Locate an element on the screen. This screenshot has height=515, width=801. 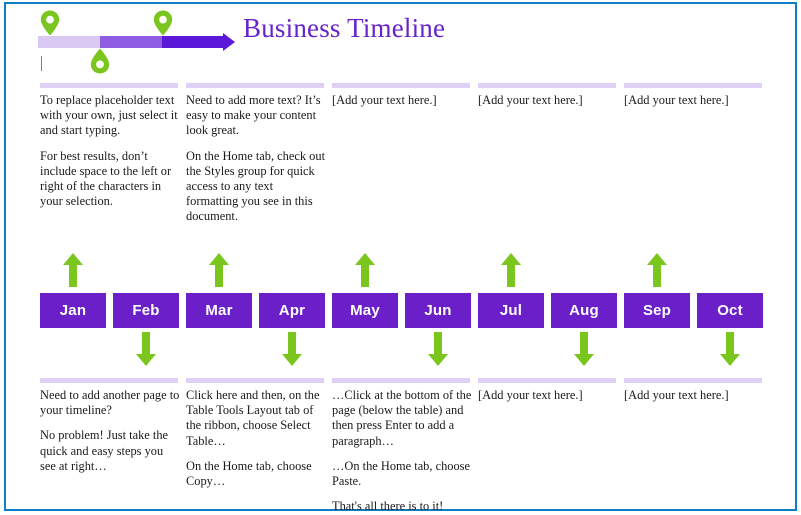
timeline-month-jul: Jul is located at coordinates (511, 309).